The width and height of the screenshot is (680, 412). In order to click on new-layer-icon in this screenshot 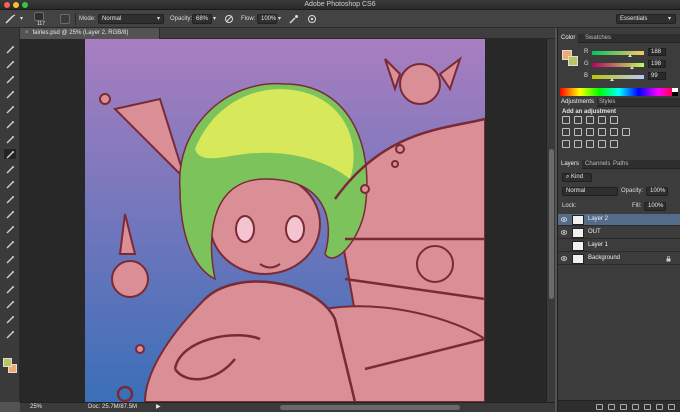, I will do `click(659, 407)`.